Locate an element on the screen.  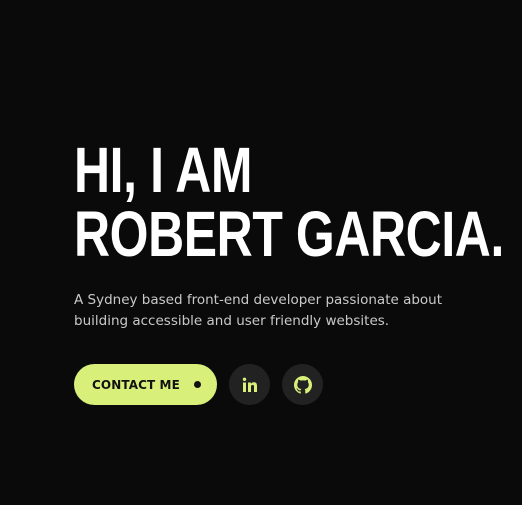
dot-icon is located at coordinates (197, 384).